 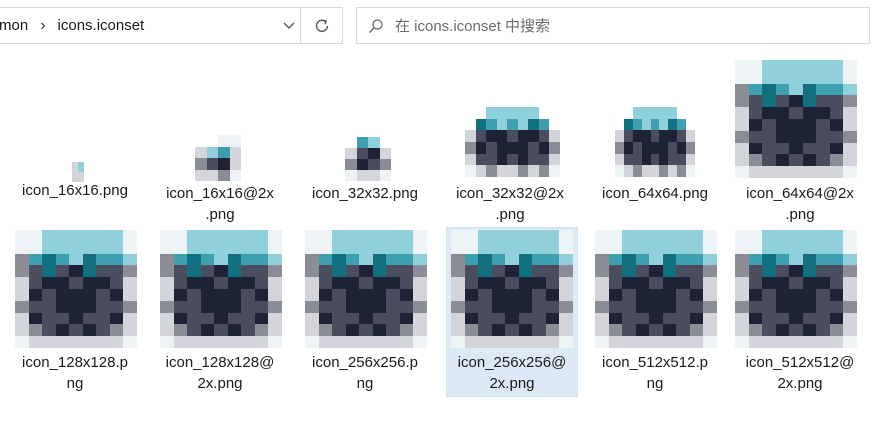 I want to click on file-item: icon_128x128.p ng, so click(x=75, y=312).